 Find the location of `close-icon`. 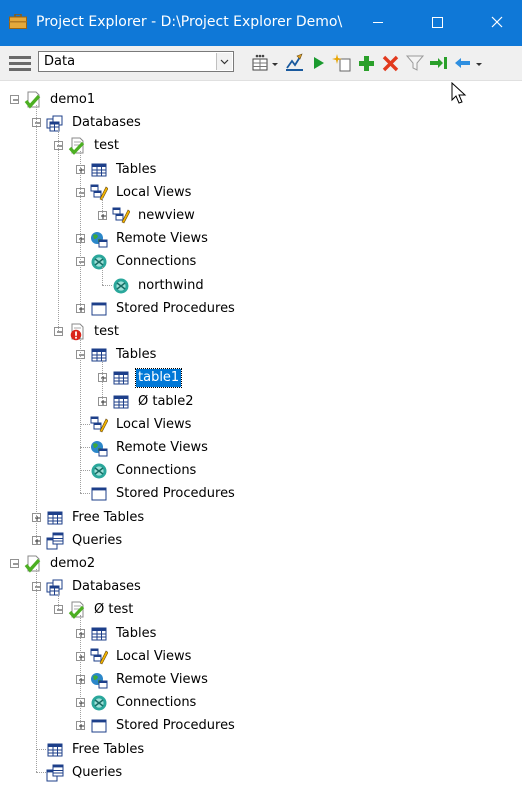

close-icon is located at coordinates (497, 22).